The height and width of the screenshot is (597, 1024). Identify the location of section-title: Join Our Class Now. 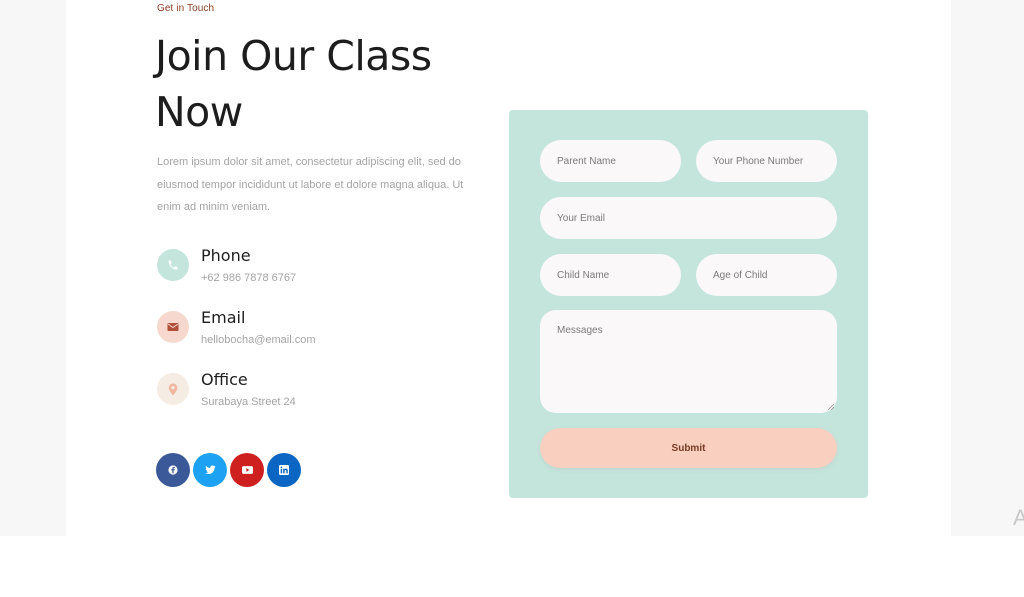
(293, 84).